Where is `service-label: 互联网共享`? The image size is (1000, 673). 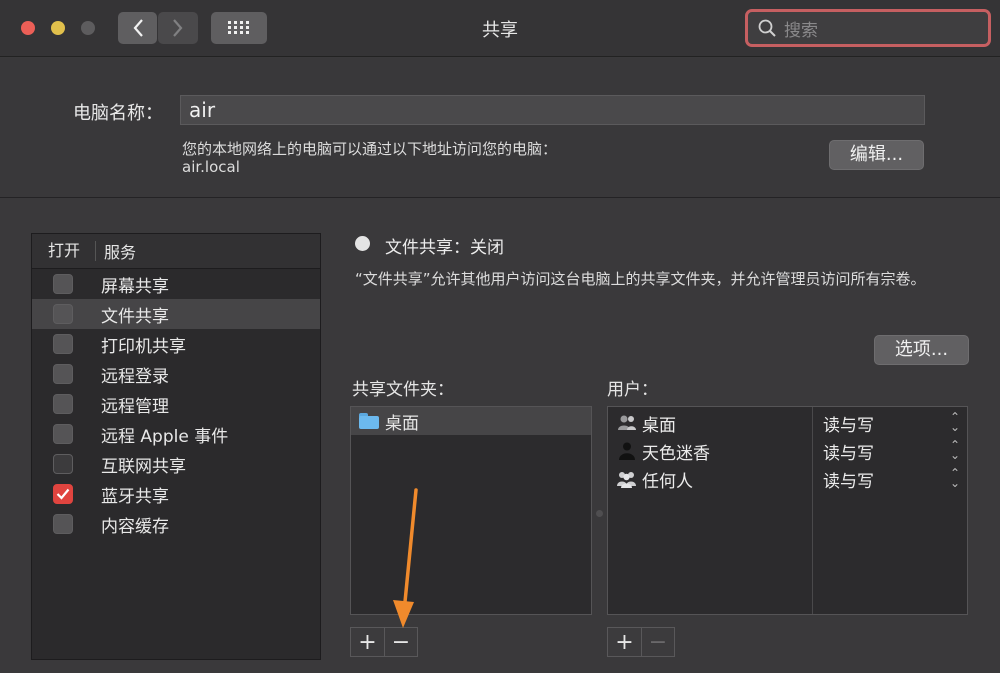
service-label: 互联网共享 is located at coordinates (143, 466).